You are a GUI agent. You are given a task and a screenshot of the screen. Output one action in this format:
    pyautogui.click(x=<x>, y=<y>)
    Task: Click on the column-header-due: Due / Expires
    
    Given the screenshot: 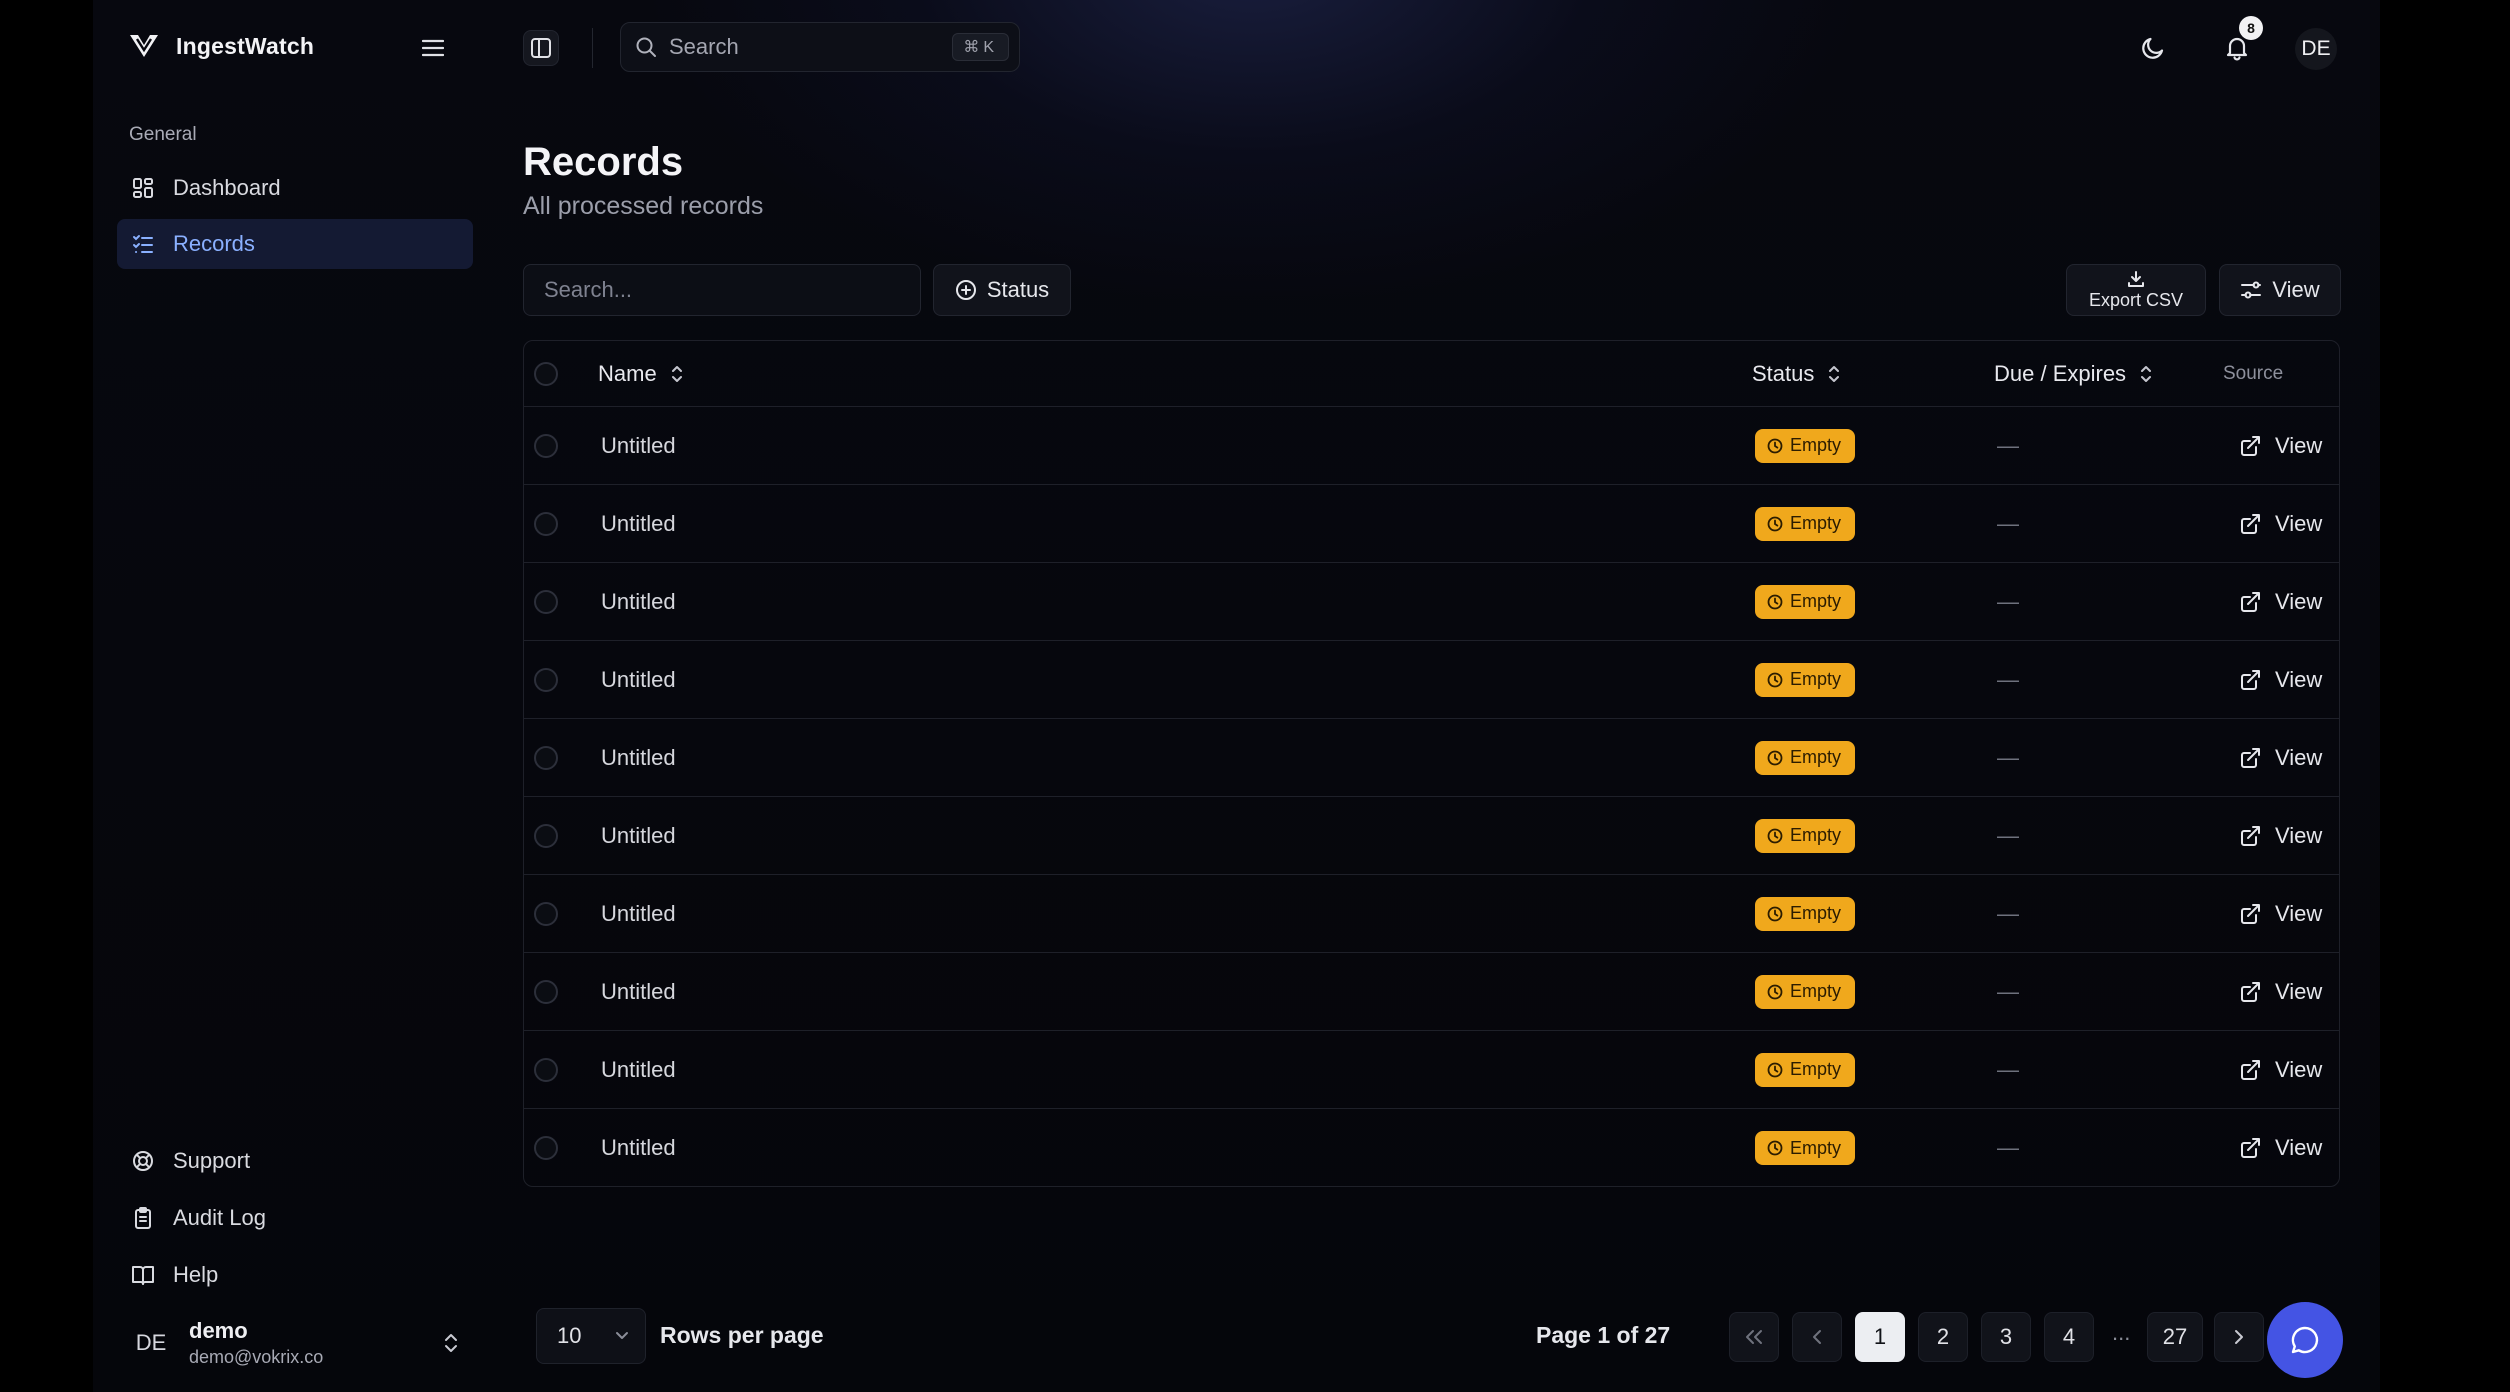 What is the action you would take?
    pyautogui.click(x=2073, y=373)
    